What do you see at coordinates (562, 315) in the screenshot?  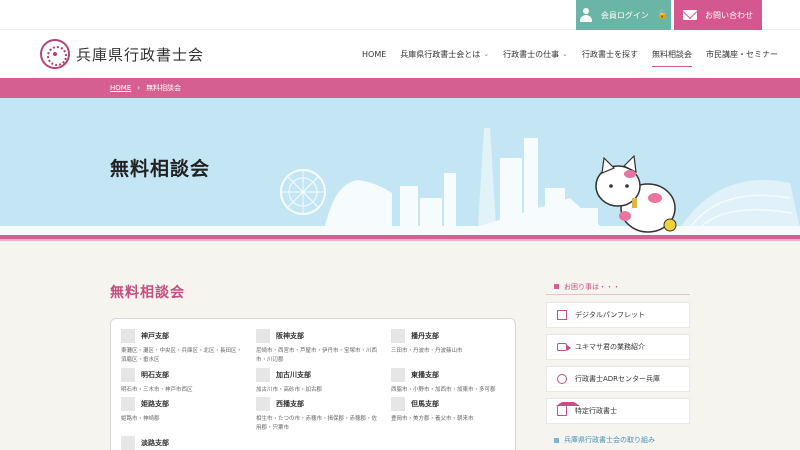 I see `book-icon` at bounding box center [562, 315].